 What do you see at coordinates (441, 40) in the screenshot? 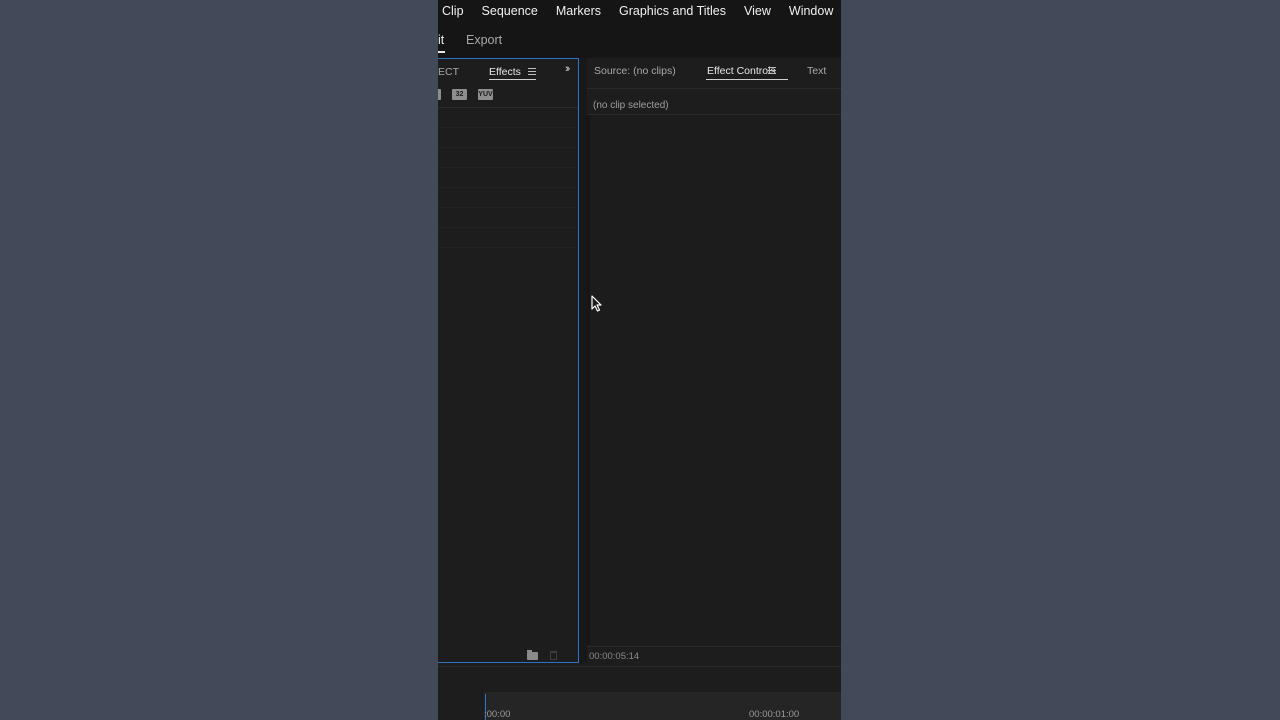
I see `tab-edit: it` at bounding box center [441, 40].